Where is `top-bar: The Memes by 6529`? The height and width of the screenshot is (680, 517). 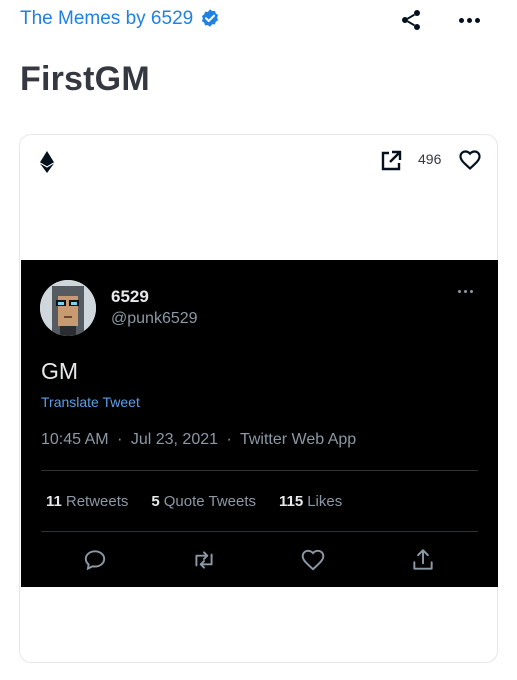
top-bar: The Memes by 6529 is located at coordinates (258, 20).